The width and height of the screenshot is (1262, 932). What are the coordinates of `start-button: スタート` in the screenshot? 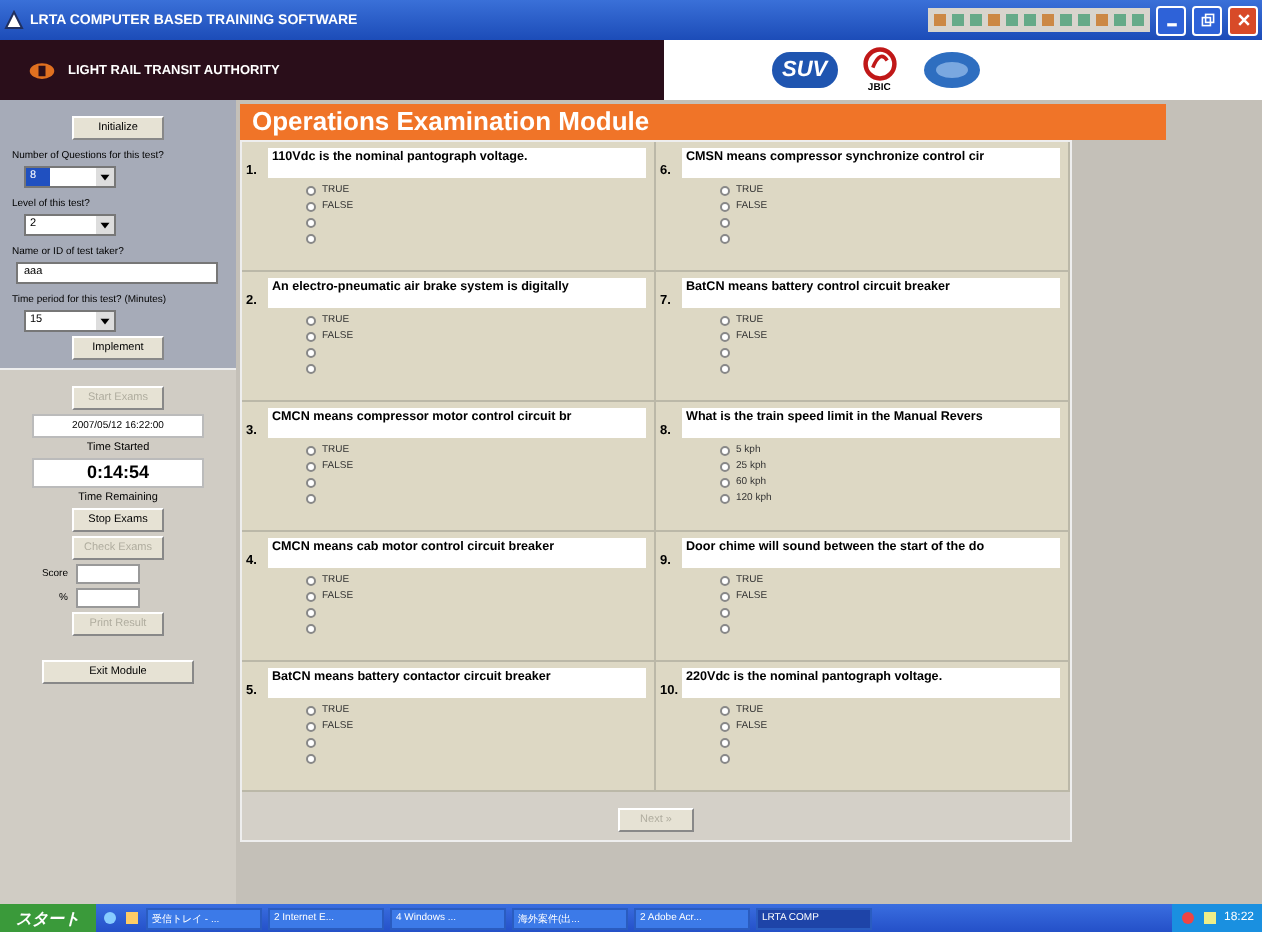 It's located at (48, 918).